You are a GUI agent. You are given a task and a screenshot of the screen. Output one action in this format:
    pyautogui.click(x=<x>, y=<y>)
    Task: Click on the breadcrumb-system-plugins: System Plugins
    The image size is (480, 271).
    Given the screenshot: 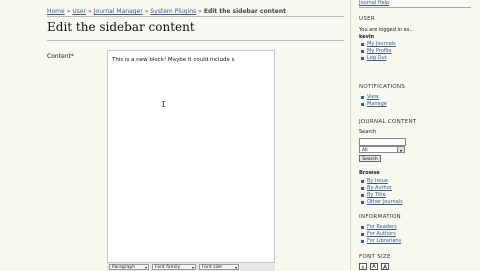 What is the action you would take?
    pyautogui.click(x=173, y=11)
    